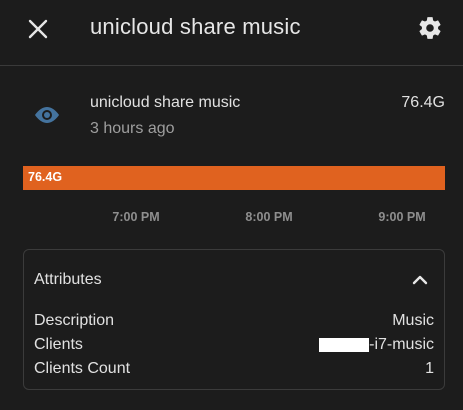 The image size is (463, 410). Describe the element at coordinates (231, 116) in the screenshot. I see `entity-row: unicloud share music 3 hours ago 76.4G` at that location.